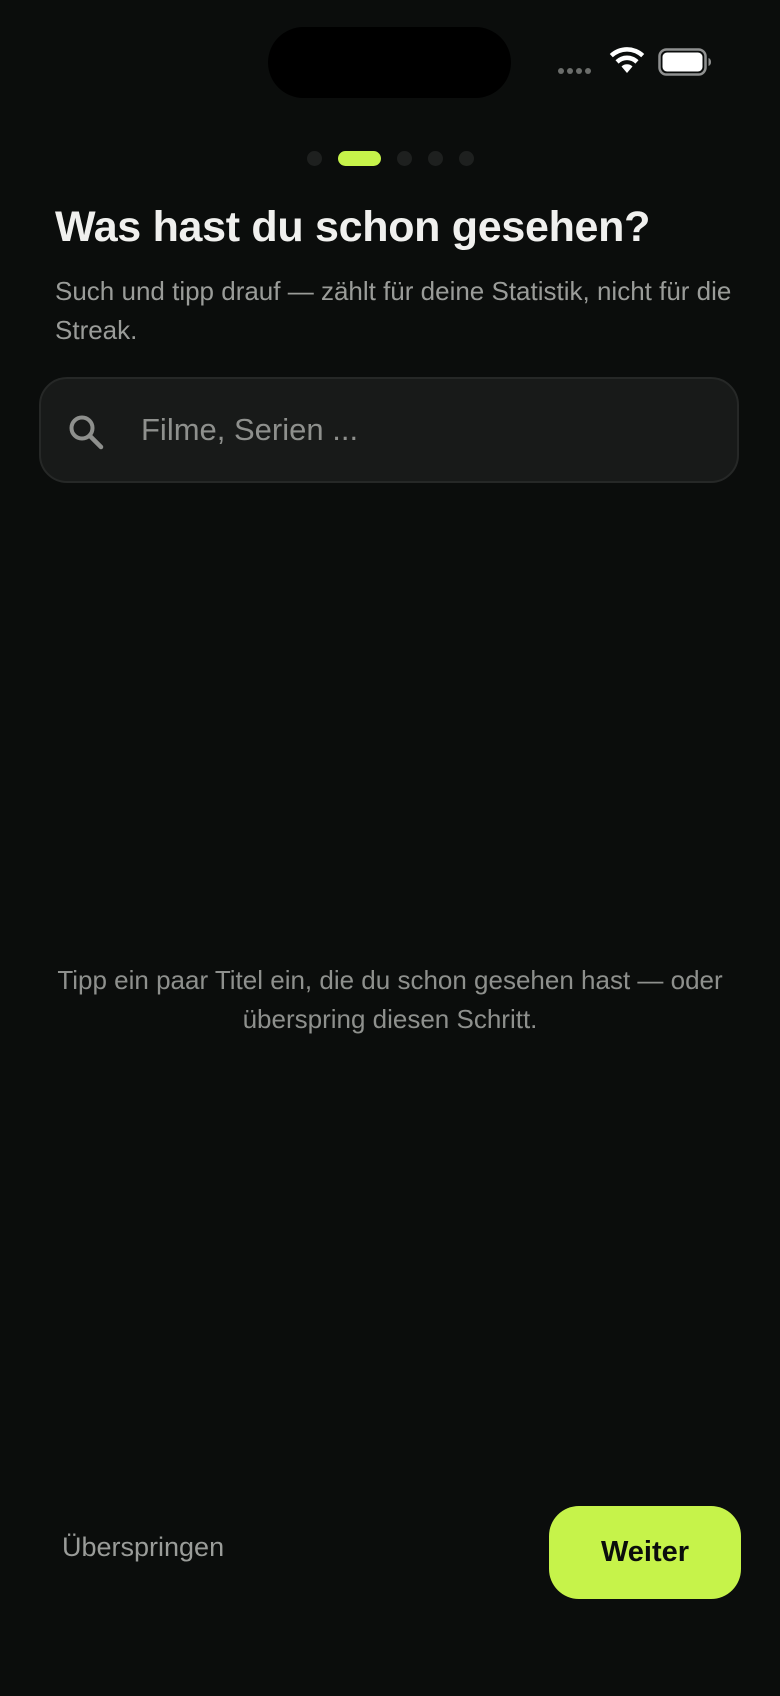  I want to click on search-field, so click(389, 430).